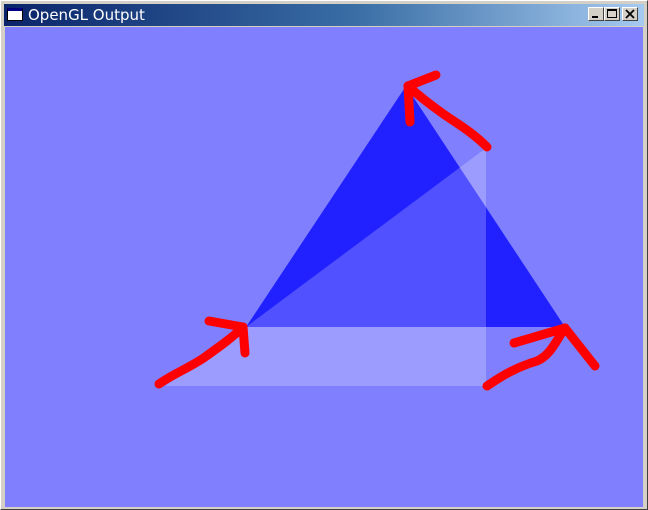  What do you see at coordinates (541, 357) in the screenshot?
I see `arrow-annotation-right` at bounding box center [541, 357].